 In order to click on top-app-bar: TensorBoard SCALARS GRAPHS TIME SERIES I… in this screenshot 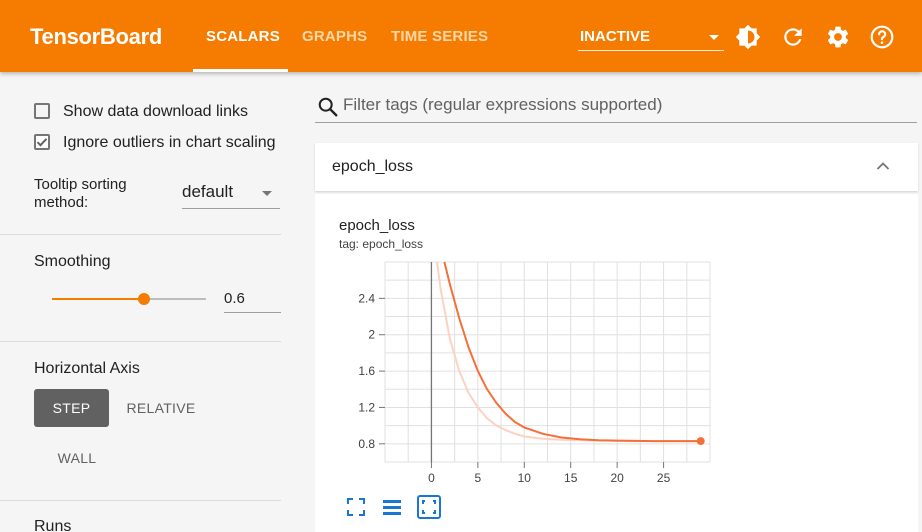, I will do `click(461, 36)`.